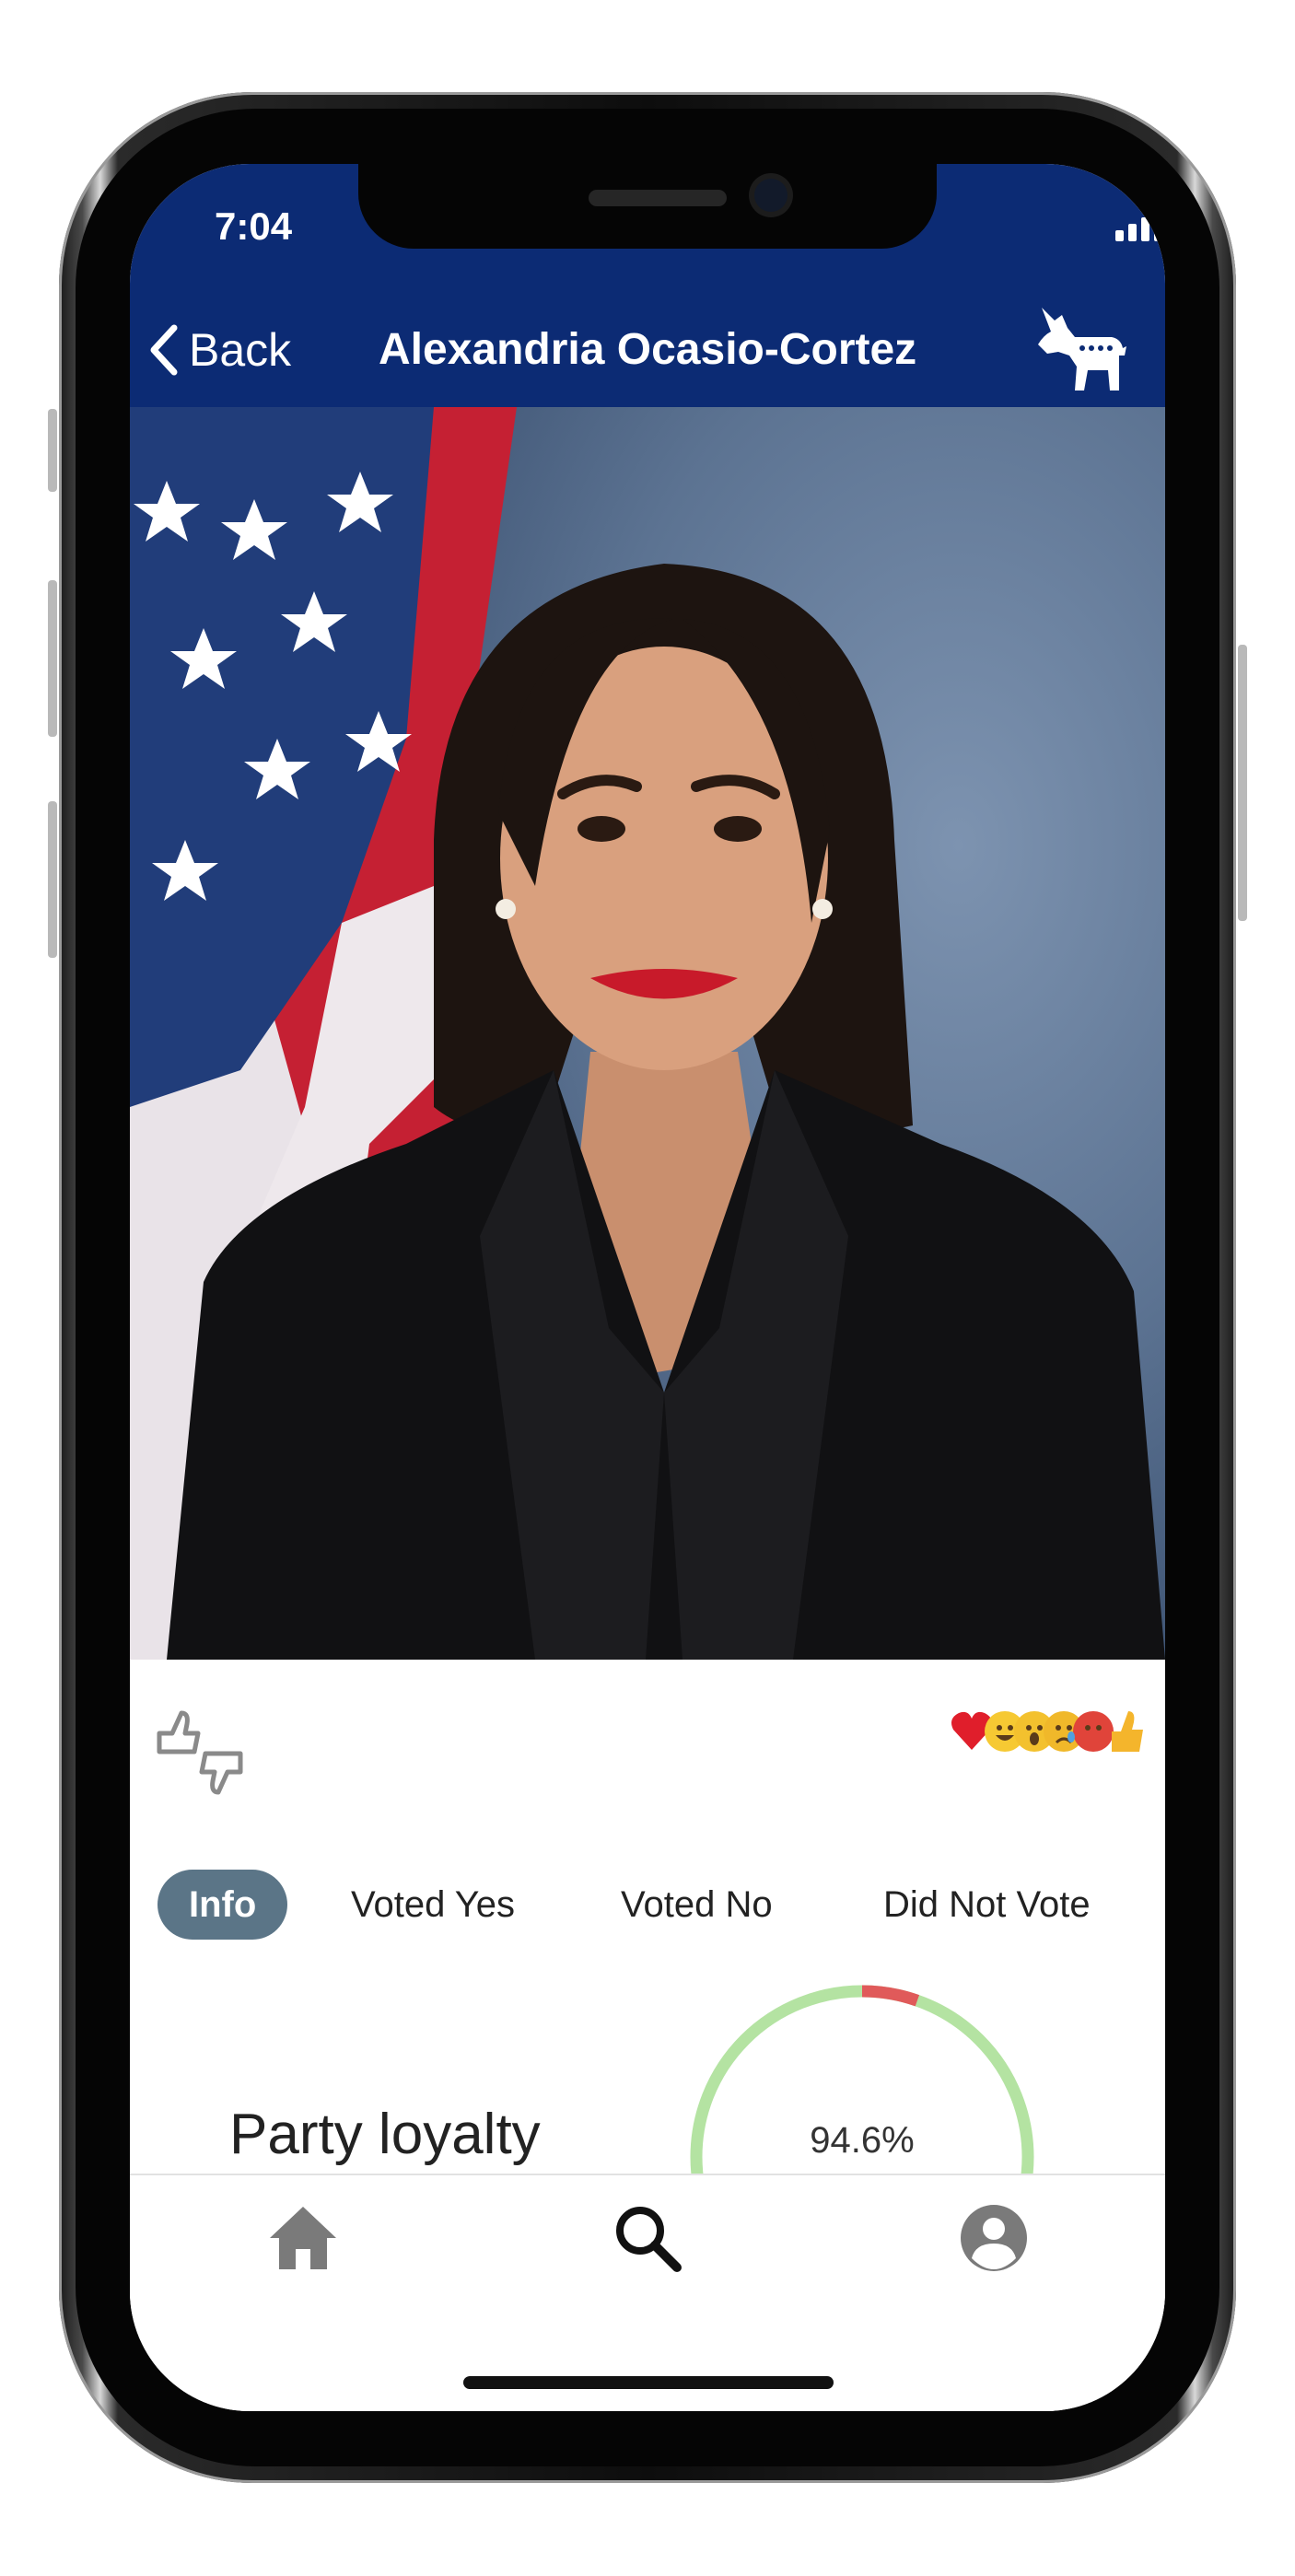 This screenshot has width=1295, height=2576. What do you see at coordinates (648, 349) in the screenshot?
I see `page-title: Alexandria Ocasio-Cortez` at bounding box center [648, 349].